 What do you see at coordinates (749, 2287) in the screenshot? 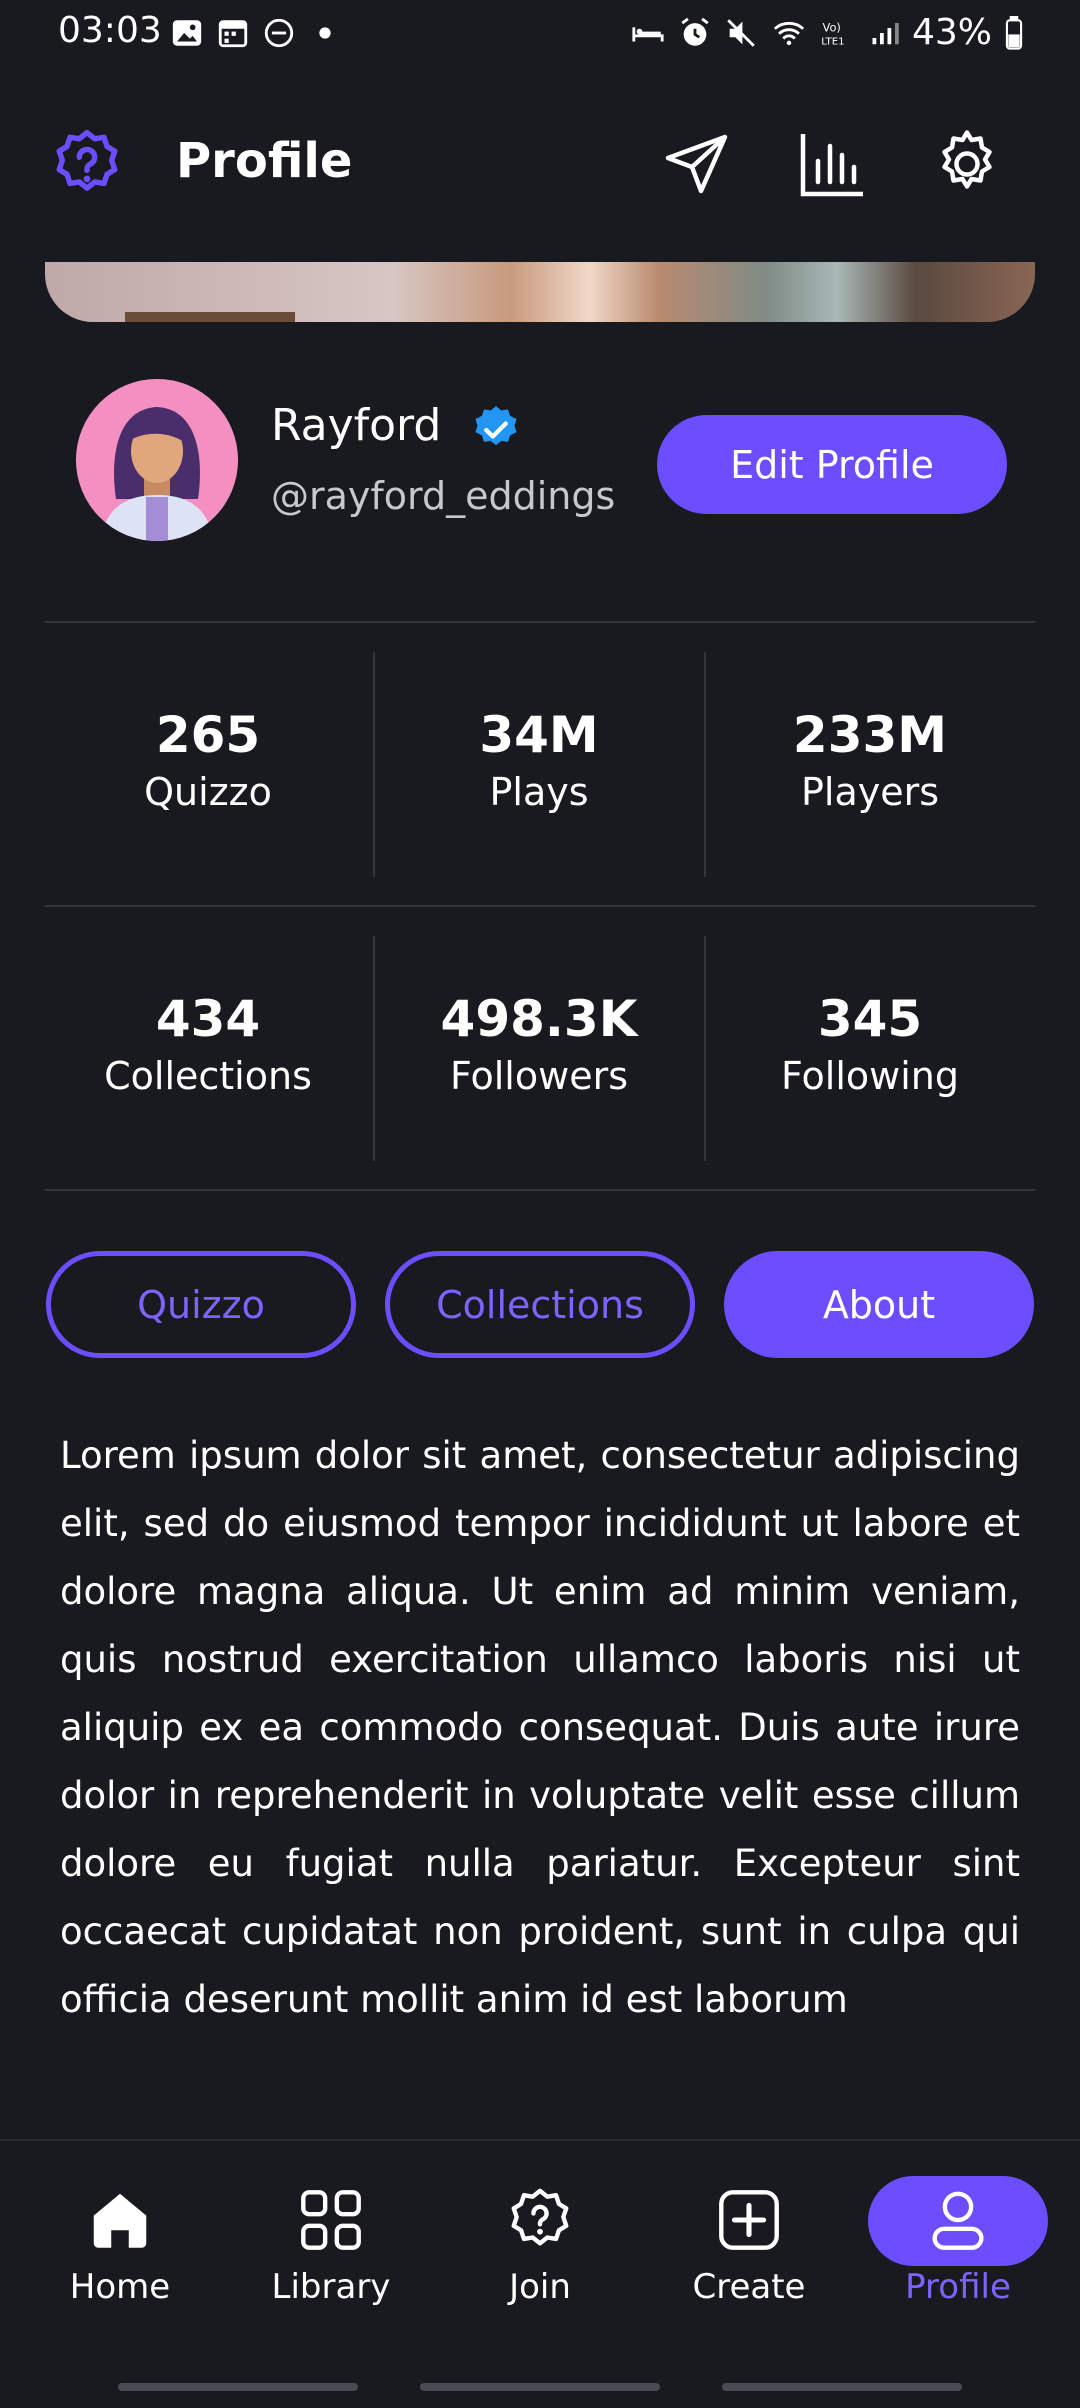
I see `nav-label: Create` at bounding box center [749, 2287].